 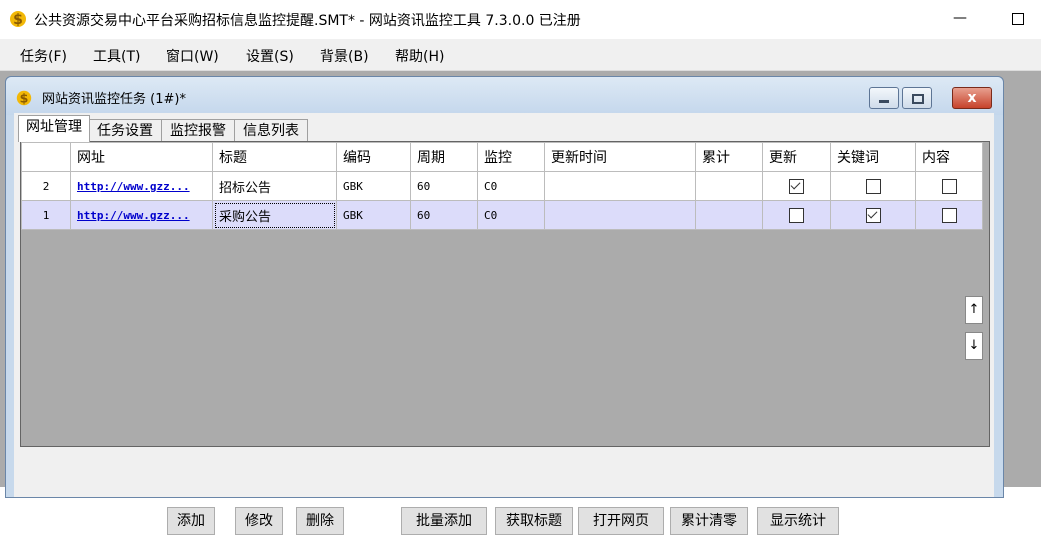 What do you see at coordinates (46, 157) in the screenshot?
I see `column-header` at bounding box center [46, 157].